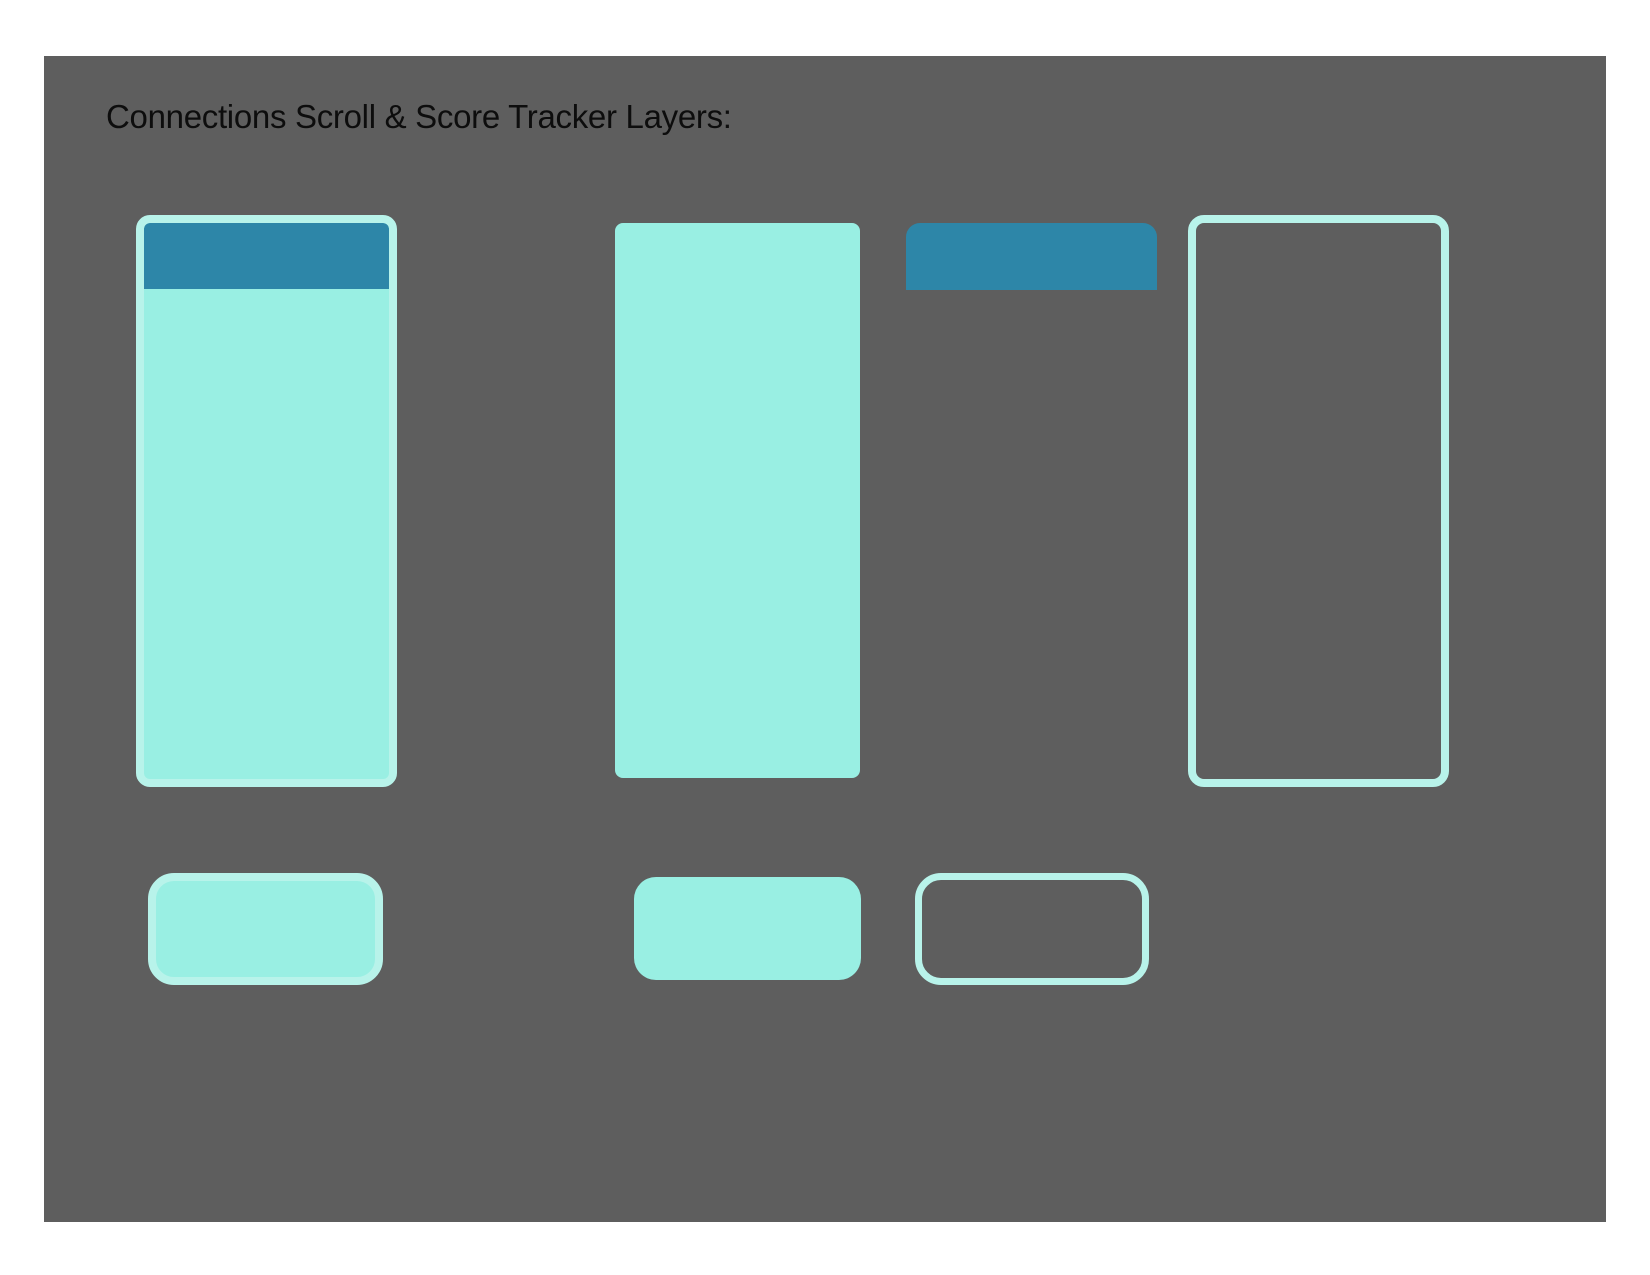  I want to click on scroll-panel-composite-header, so click(266, 256).